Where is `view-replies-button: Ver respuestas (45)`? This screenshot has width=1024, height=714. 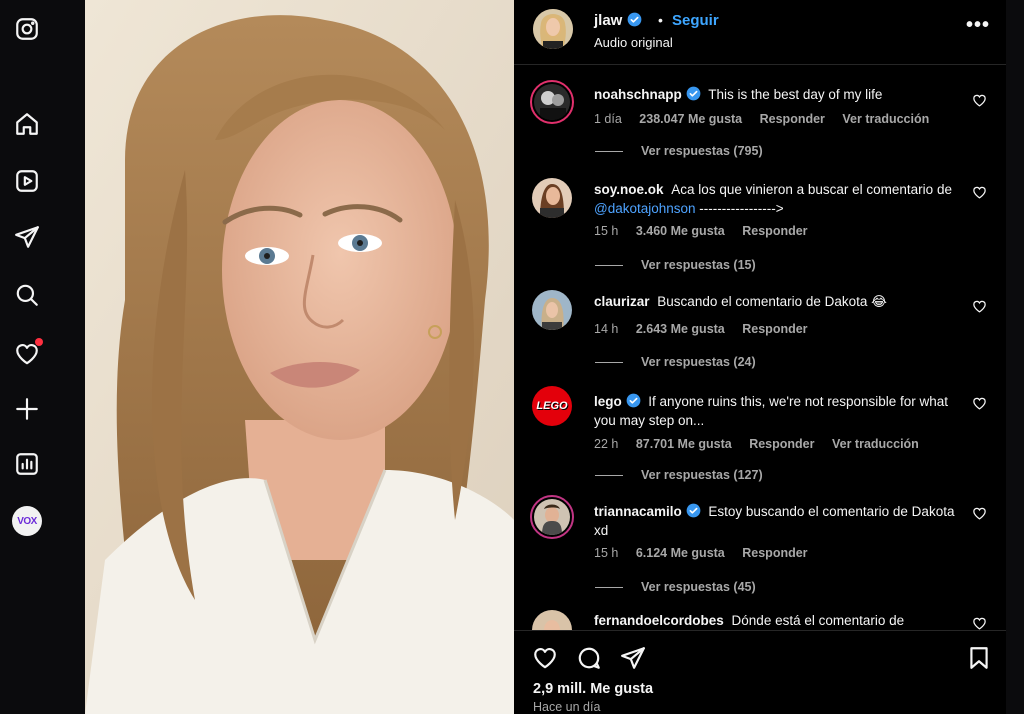
view-replies-button: Ver respuestas (45) is located at coordinates (675, 587).